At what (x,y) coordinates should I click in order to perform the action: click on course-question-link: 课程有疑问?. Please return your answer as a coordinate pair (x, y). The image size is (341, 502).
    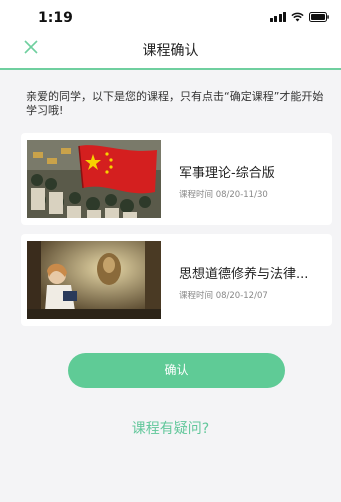
    Looking at the image, I should click on (170, 428).